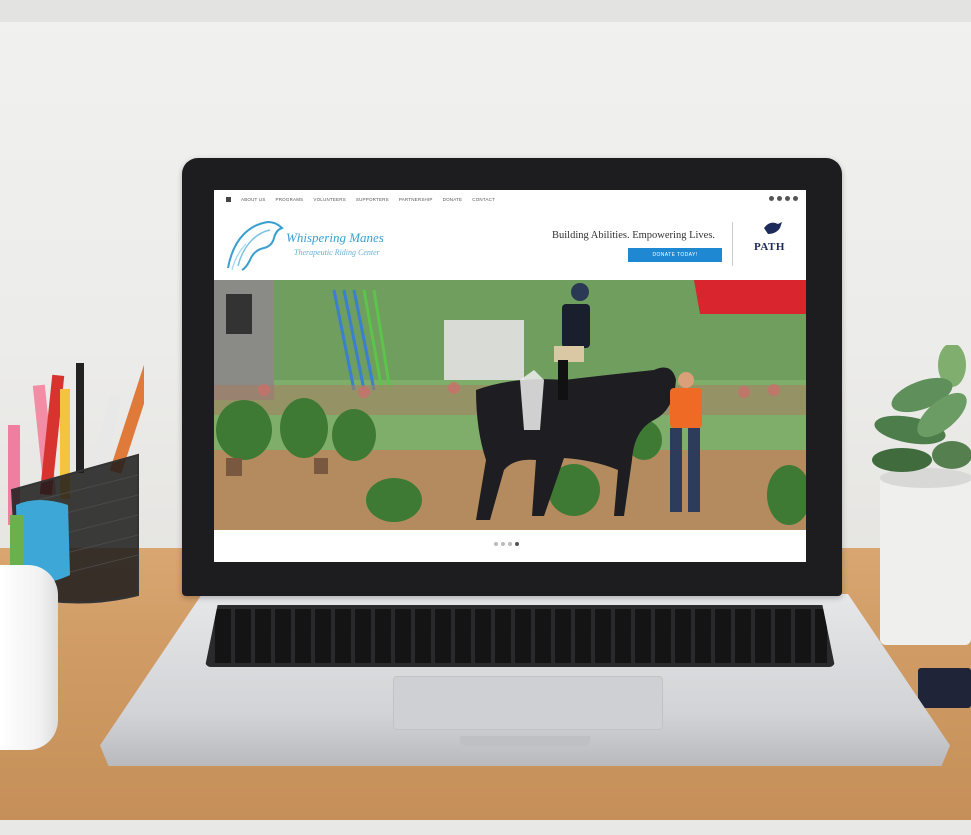  What do you see at coordinates (634, 235) in the screenshot?
I see `tagline: Building Abilities. Empowering Lives.` at bounding box center [634, 235].